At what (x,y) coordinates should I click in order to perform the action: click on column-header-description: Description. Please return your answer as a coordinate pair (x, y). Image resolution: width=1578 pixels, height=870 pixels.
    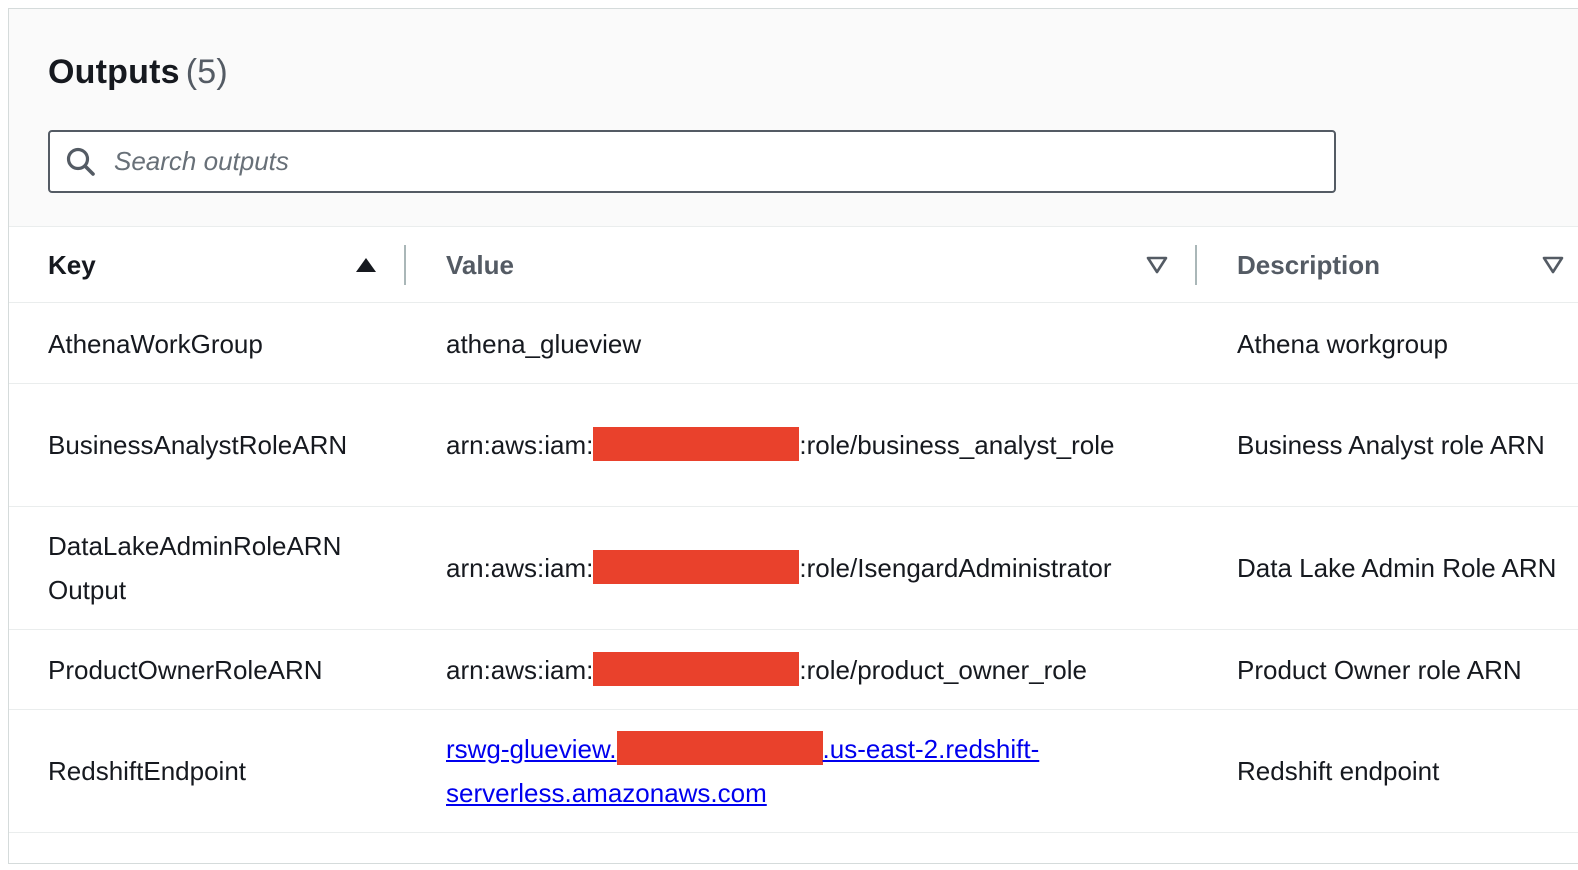
    Looking at the image, I should click on (1308, 265).